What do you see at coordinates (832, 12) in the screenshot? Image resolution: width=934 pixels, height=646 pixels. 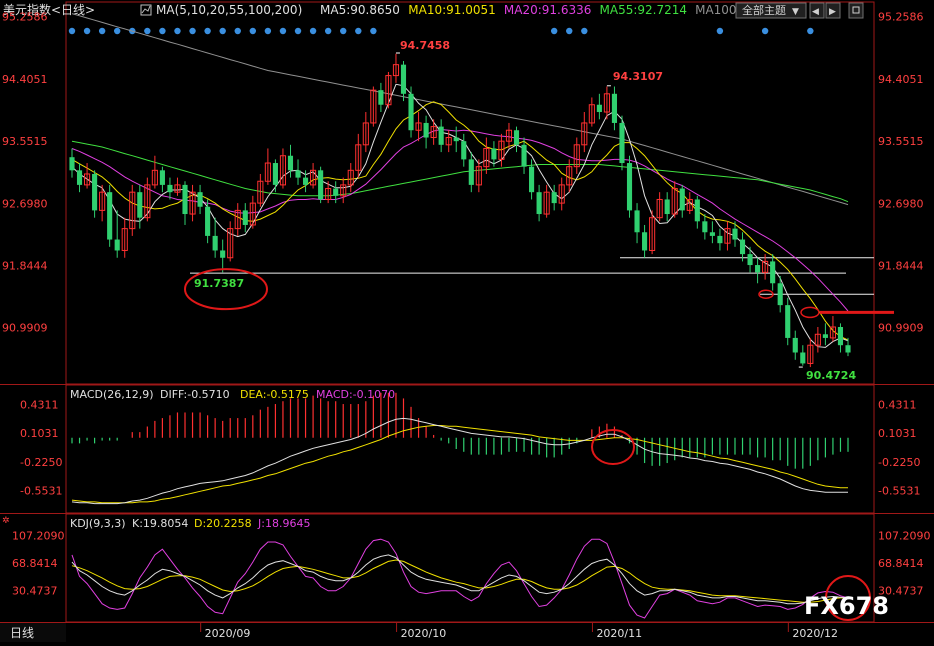 I see `nav-next-icon: ▶` at bounding box center [832, 12].